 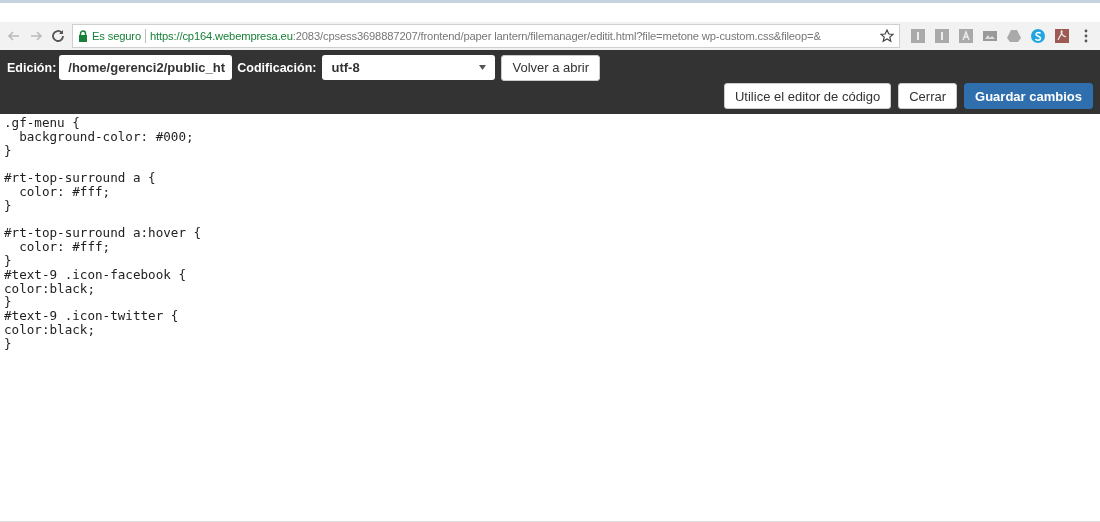 I want to click on code-text: .gf-menu { background-color: #000; } #rt-top-surround a { color: #fff; } #rt-top-surround a:hover { color: #fff; } #text-9 .icon-facebook { color:black; } #text-9 .icon-twitter { color:black; }, so click(x=103, y=233).